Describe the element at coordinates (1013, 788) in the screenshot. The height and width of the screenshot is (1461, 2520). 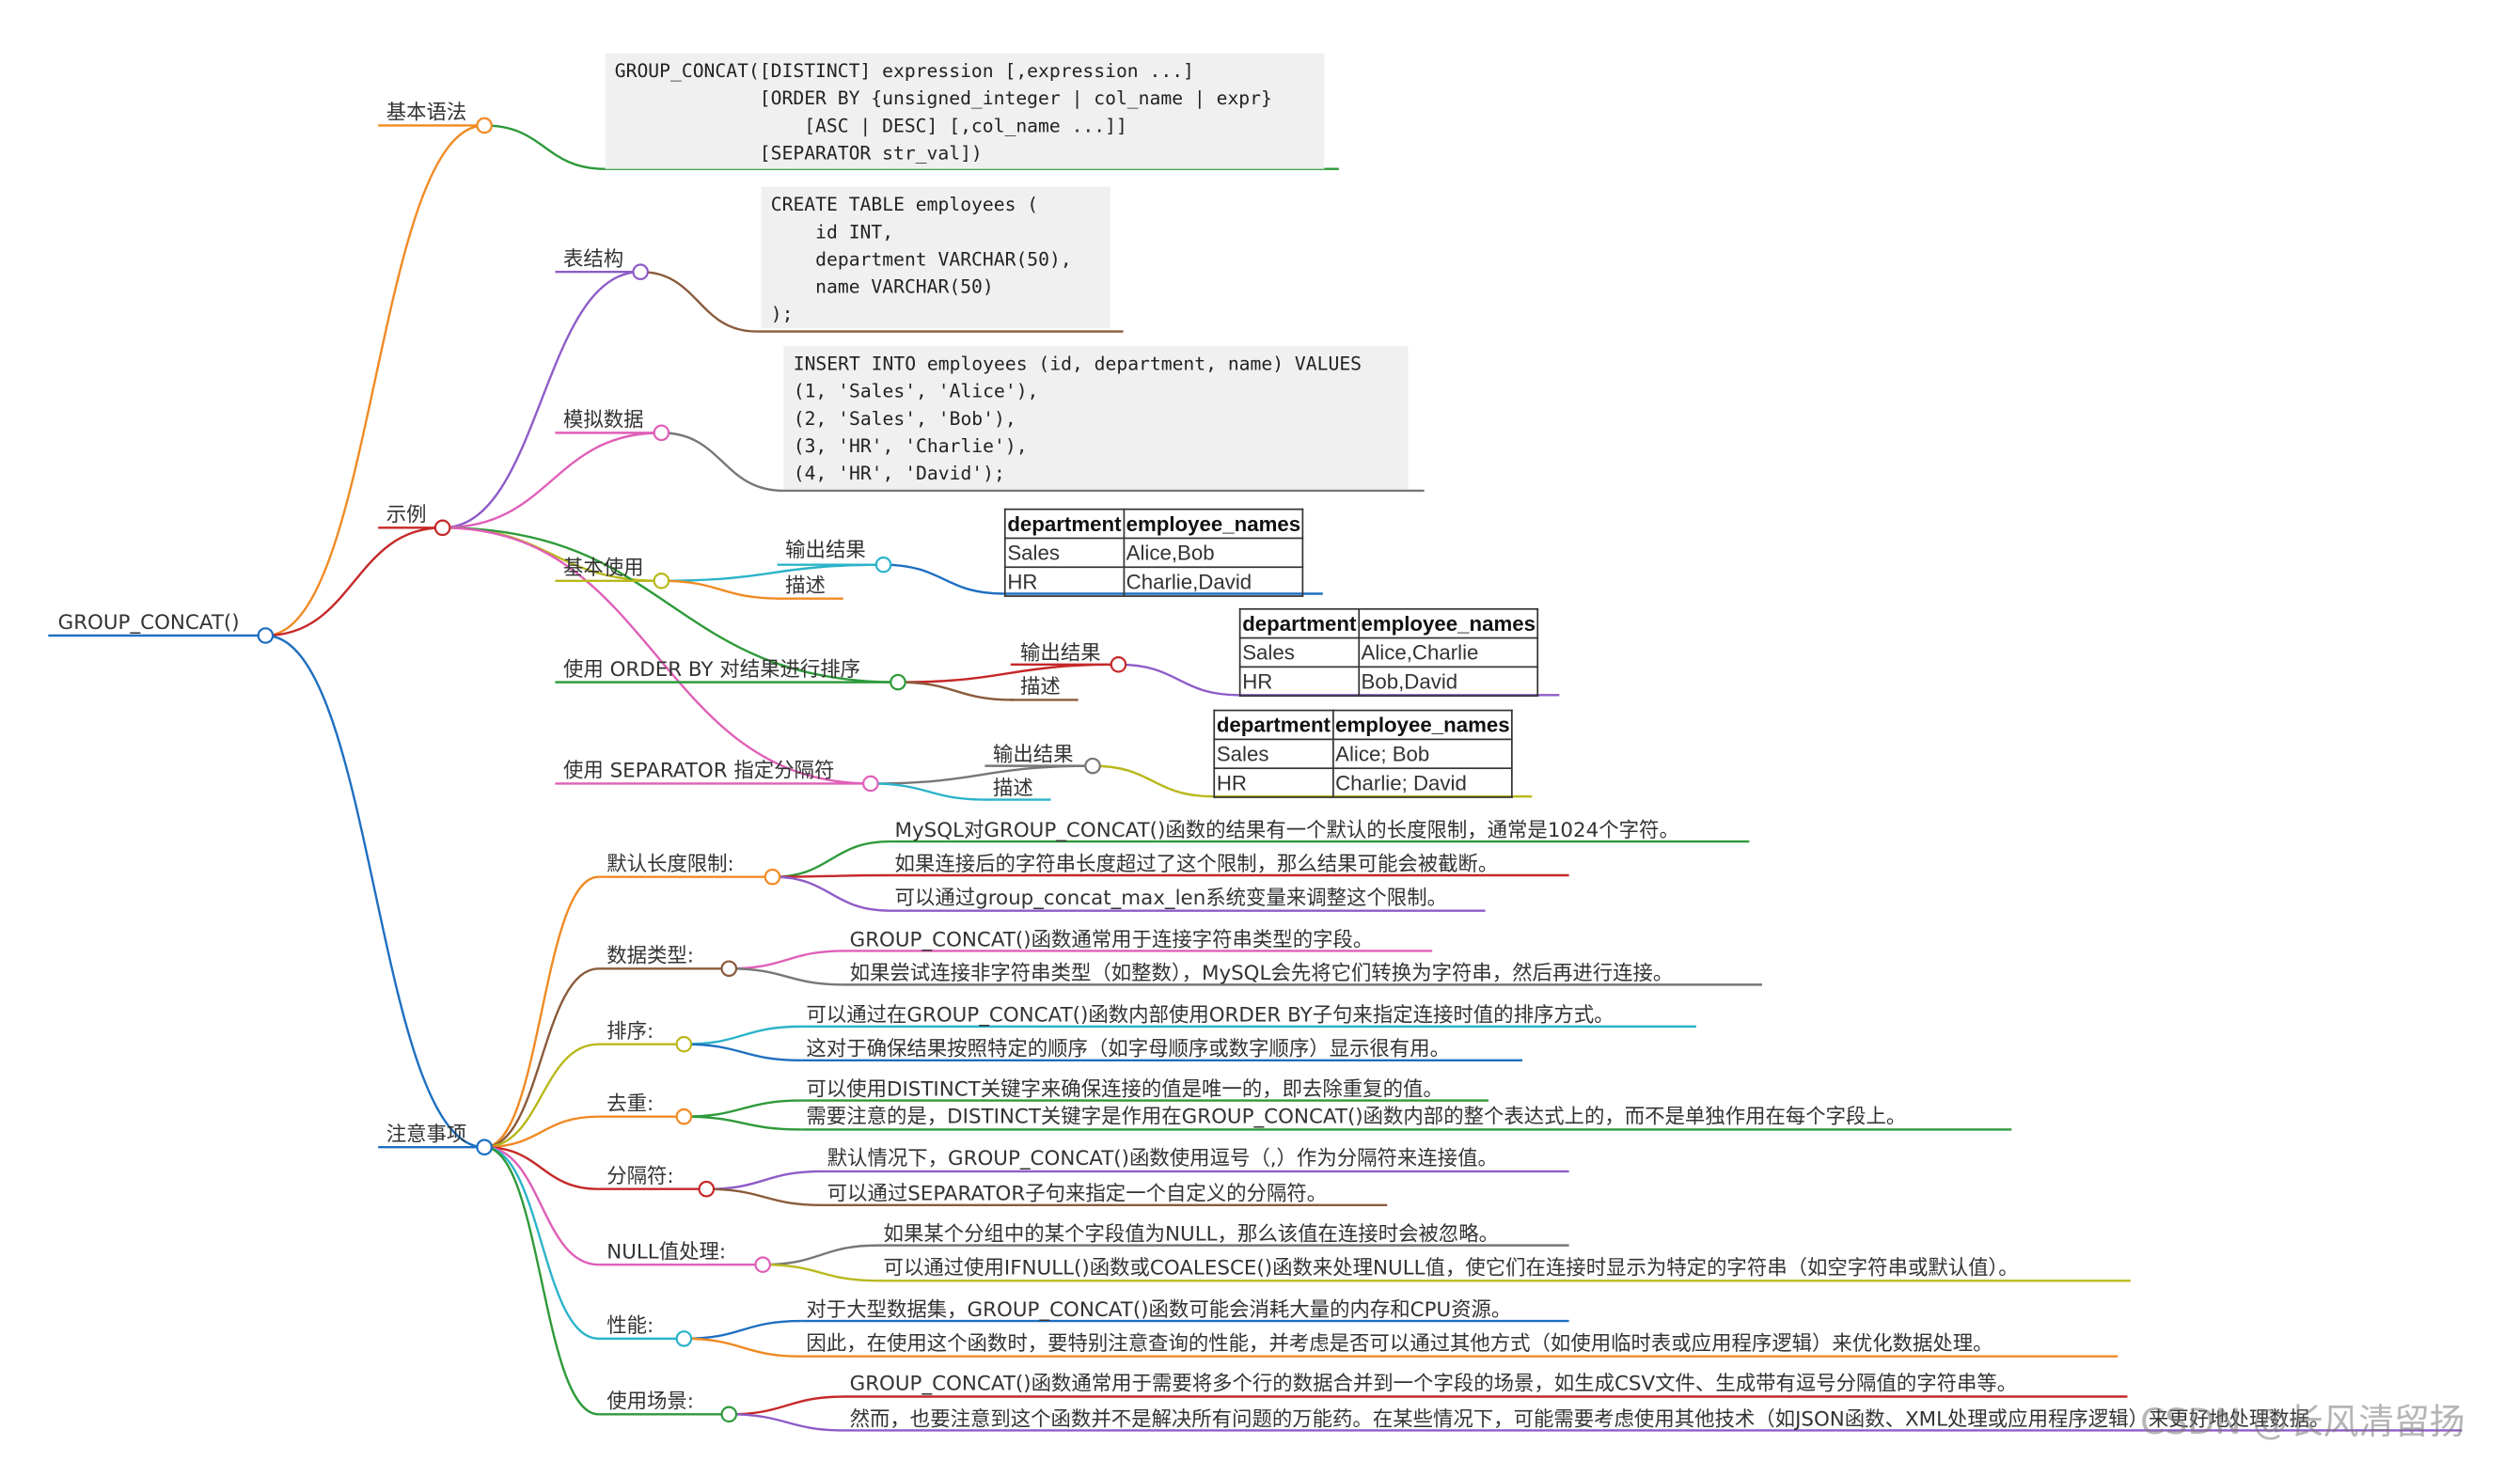
I see `separator-desc-node: 描述` at that location.